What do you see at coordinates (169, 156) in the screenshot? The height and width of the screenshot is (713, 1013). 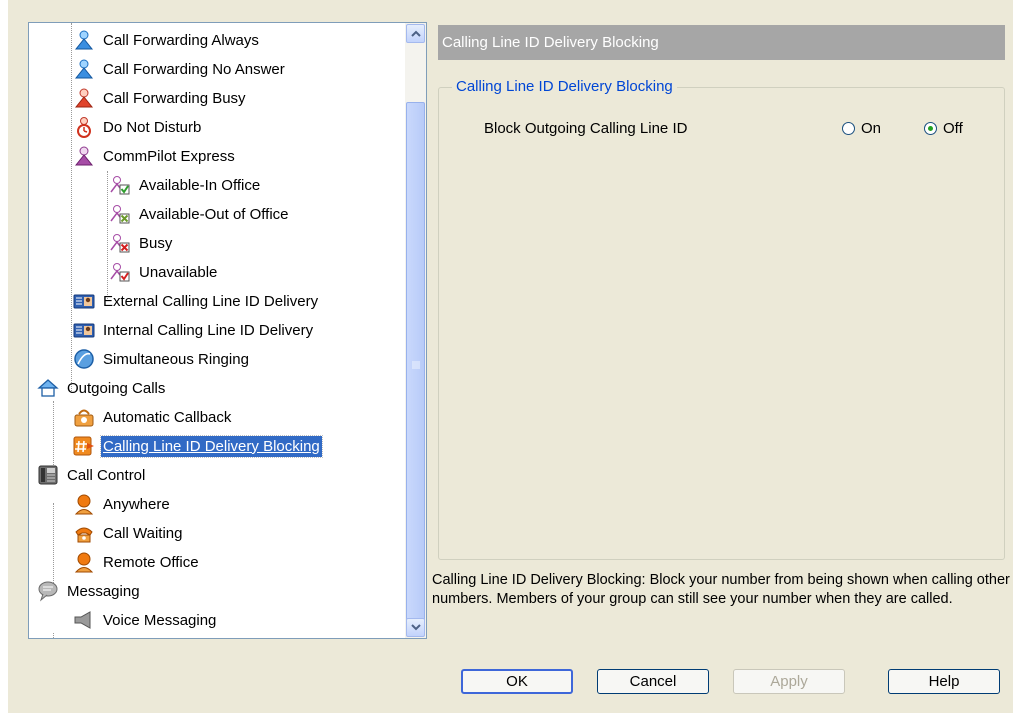 I see `tree-item-label: CommPilot Express` at bounding box center [169, 156].